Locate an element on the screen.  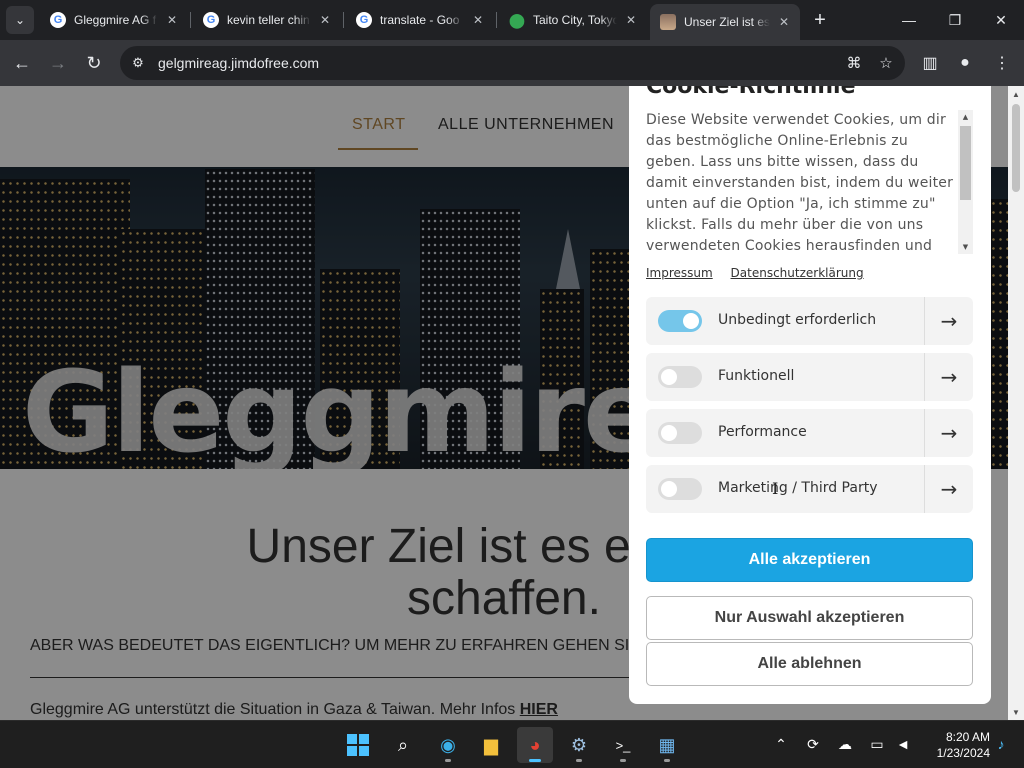
arrow-left-icon: ← is located at coordinates (22, 62).